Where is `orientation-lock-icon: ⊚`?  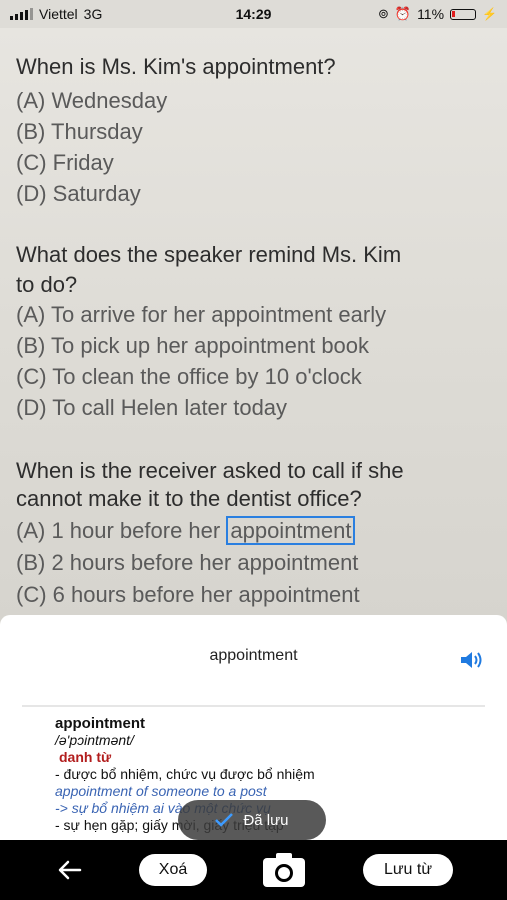 orientation-lock-icon: ⊚ is located at coordinates (383, 13).